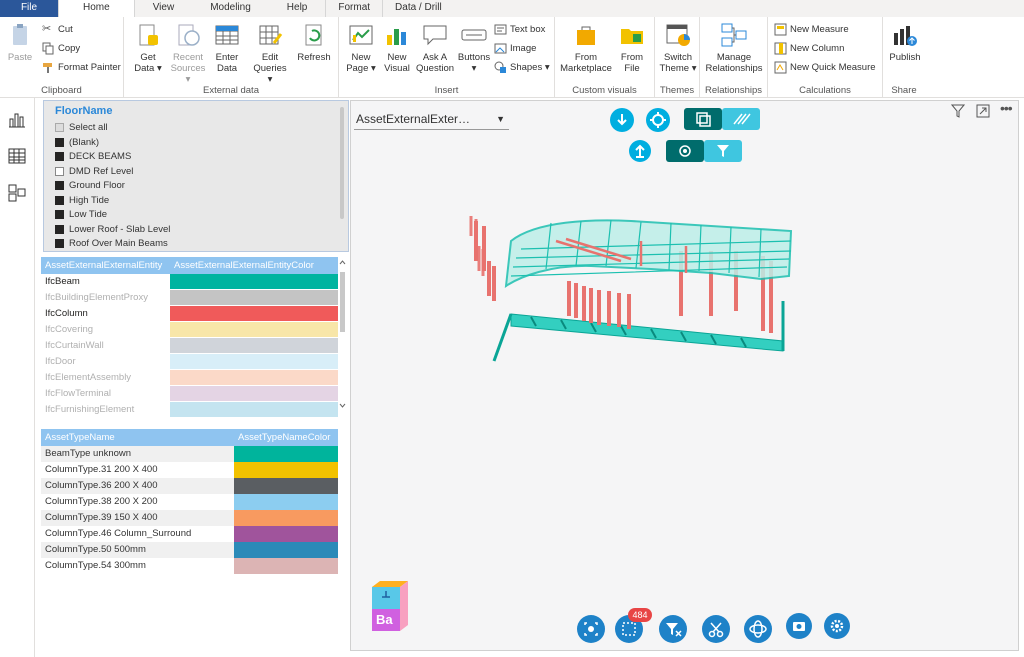 This screenshot has height=657, width=1024. Describe the element at coordinates (435, 47) in the screenshot. I see `ask-question-button: Ask A Question` at that location.